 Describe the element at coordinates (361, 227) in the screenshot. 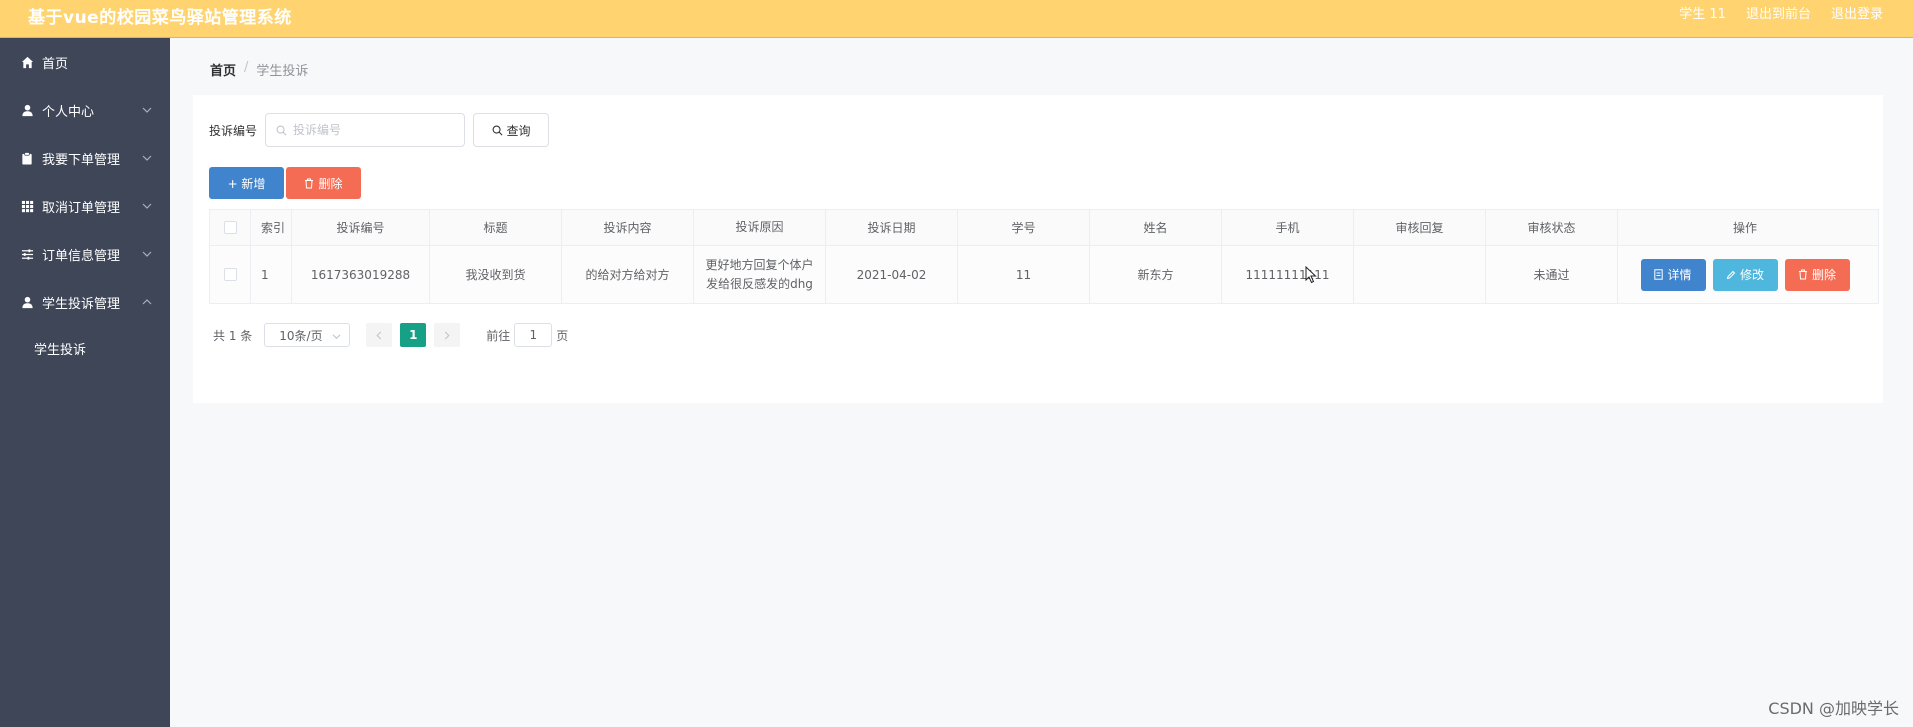

I see `header-complaint-no: 投诉编号` at that location.